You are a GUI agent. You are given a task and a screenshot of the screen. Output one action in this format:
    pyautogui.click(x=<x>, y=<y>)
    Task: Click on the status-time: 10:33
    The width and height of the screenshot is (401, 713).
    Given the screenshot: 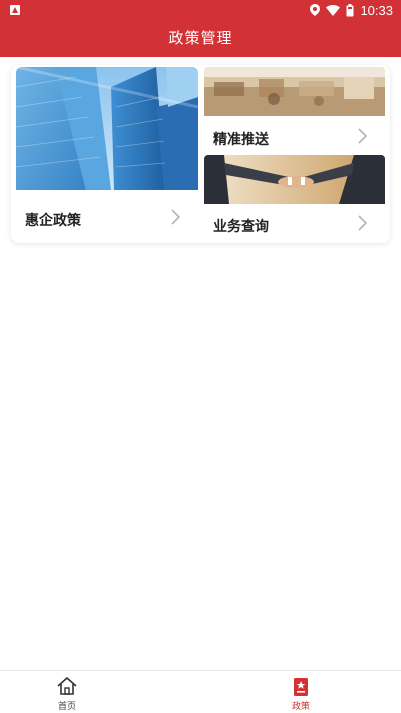 What is the action you would take?
    pyautogui.click(x=376, y=10)
    